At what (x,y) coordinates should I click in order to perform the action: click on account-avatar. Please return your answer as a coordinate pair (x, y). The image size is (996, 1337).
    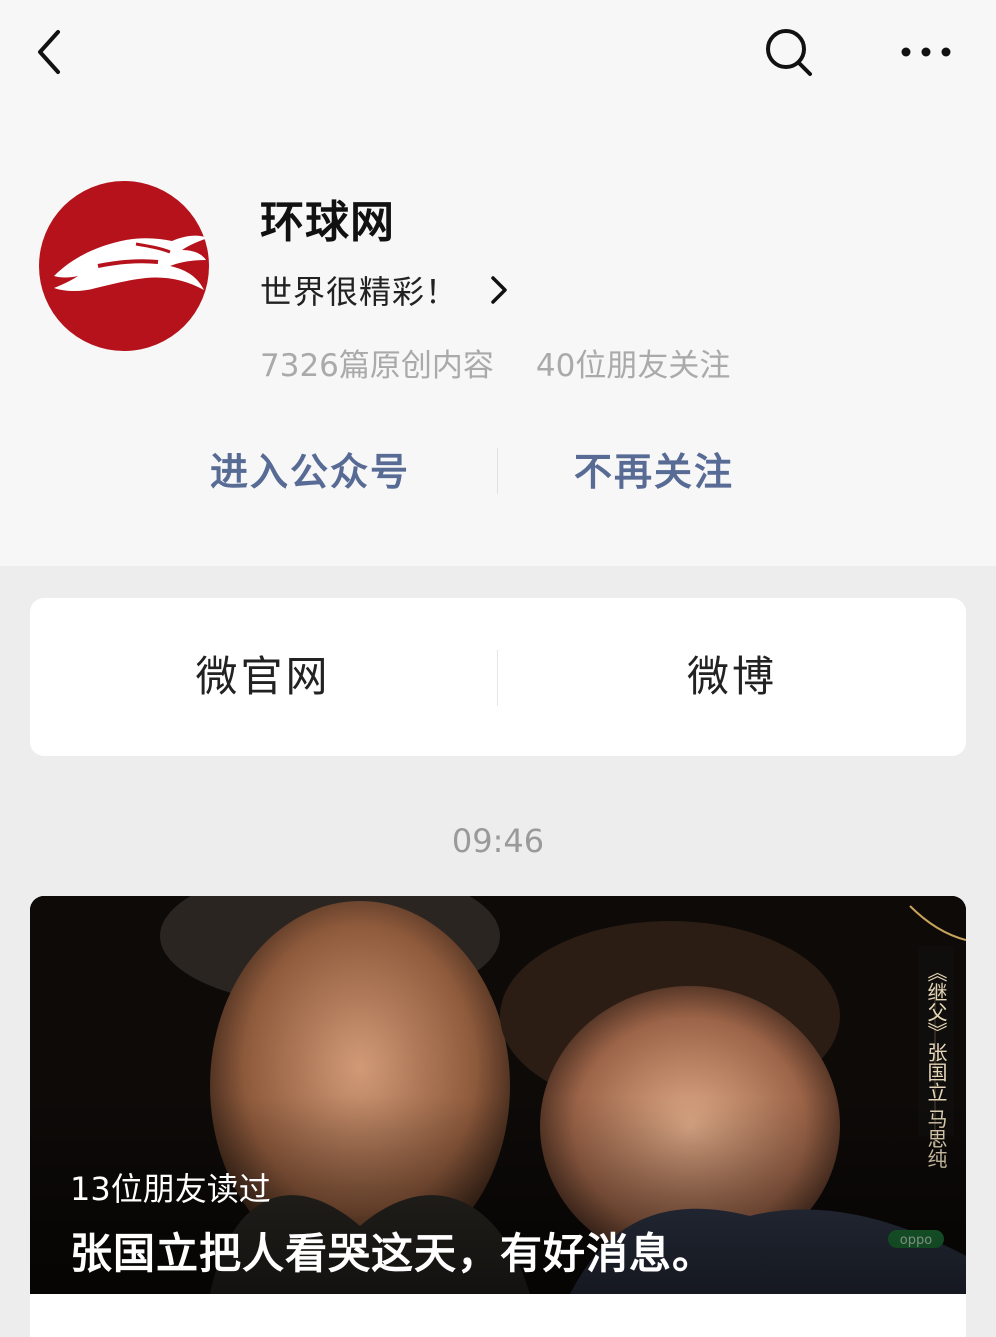
    Looking at the image, I should click on (124, 266).